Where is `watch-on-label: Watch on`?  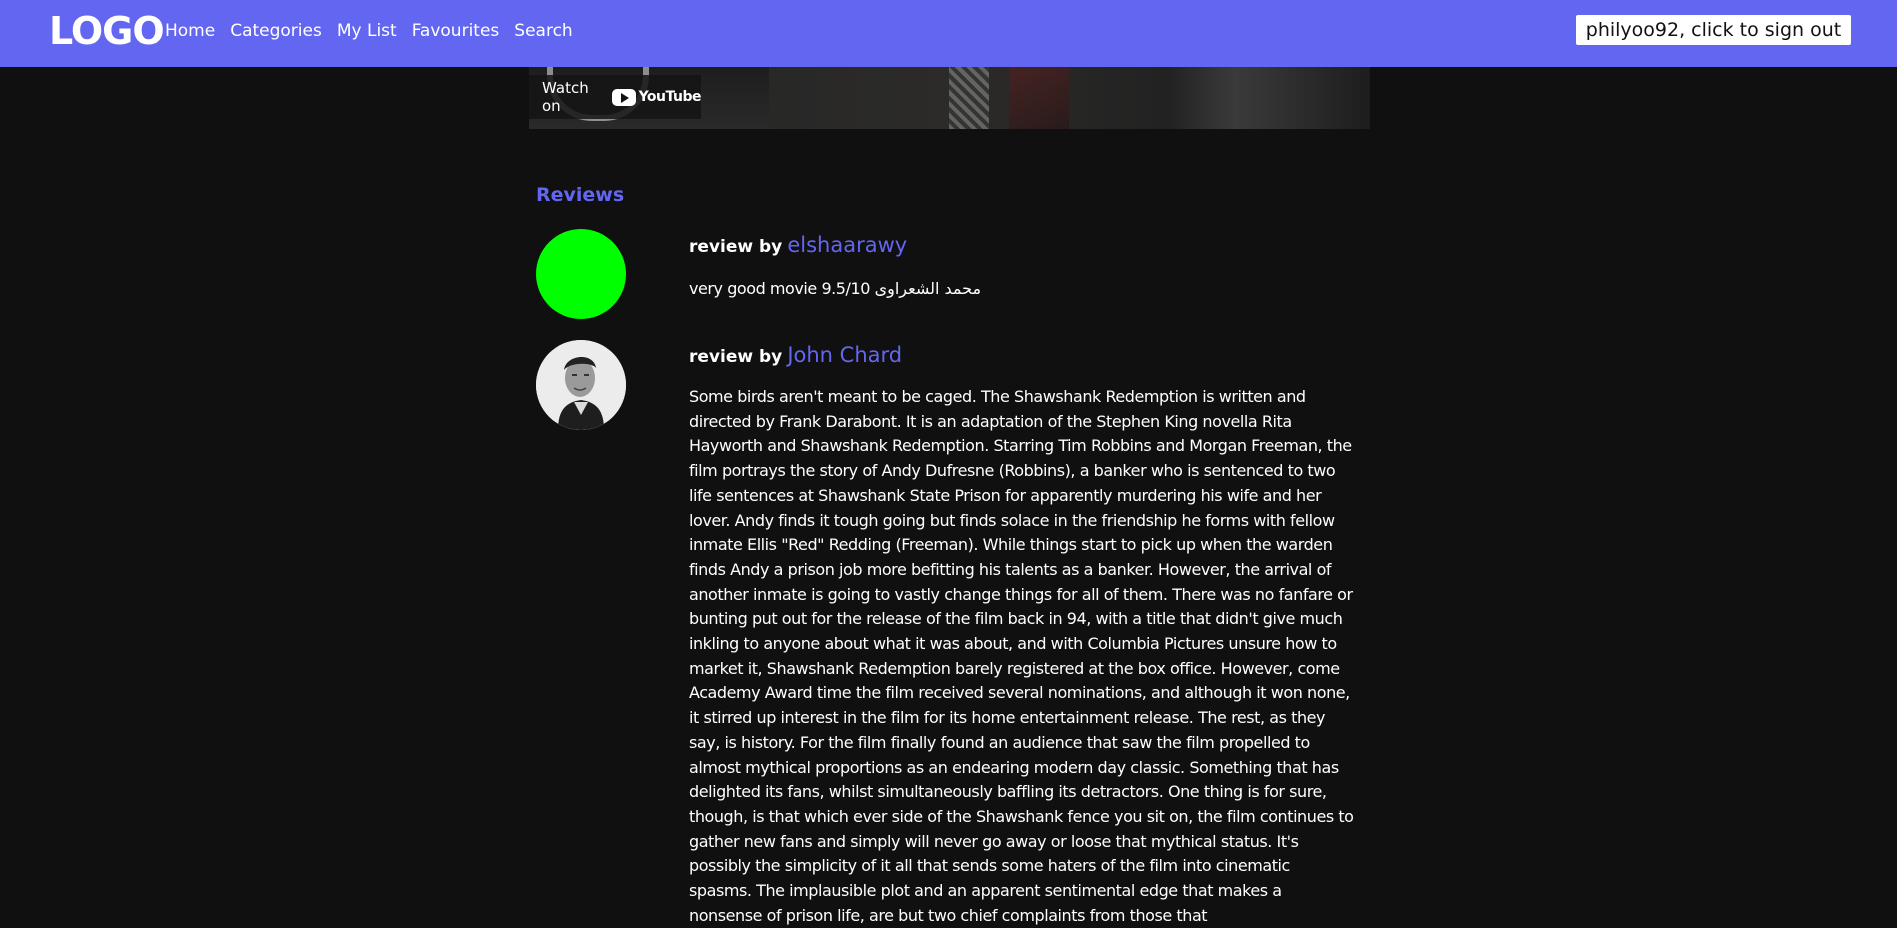
watch-on-label: Watch on is located at coordinates (565, 97).